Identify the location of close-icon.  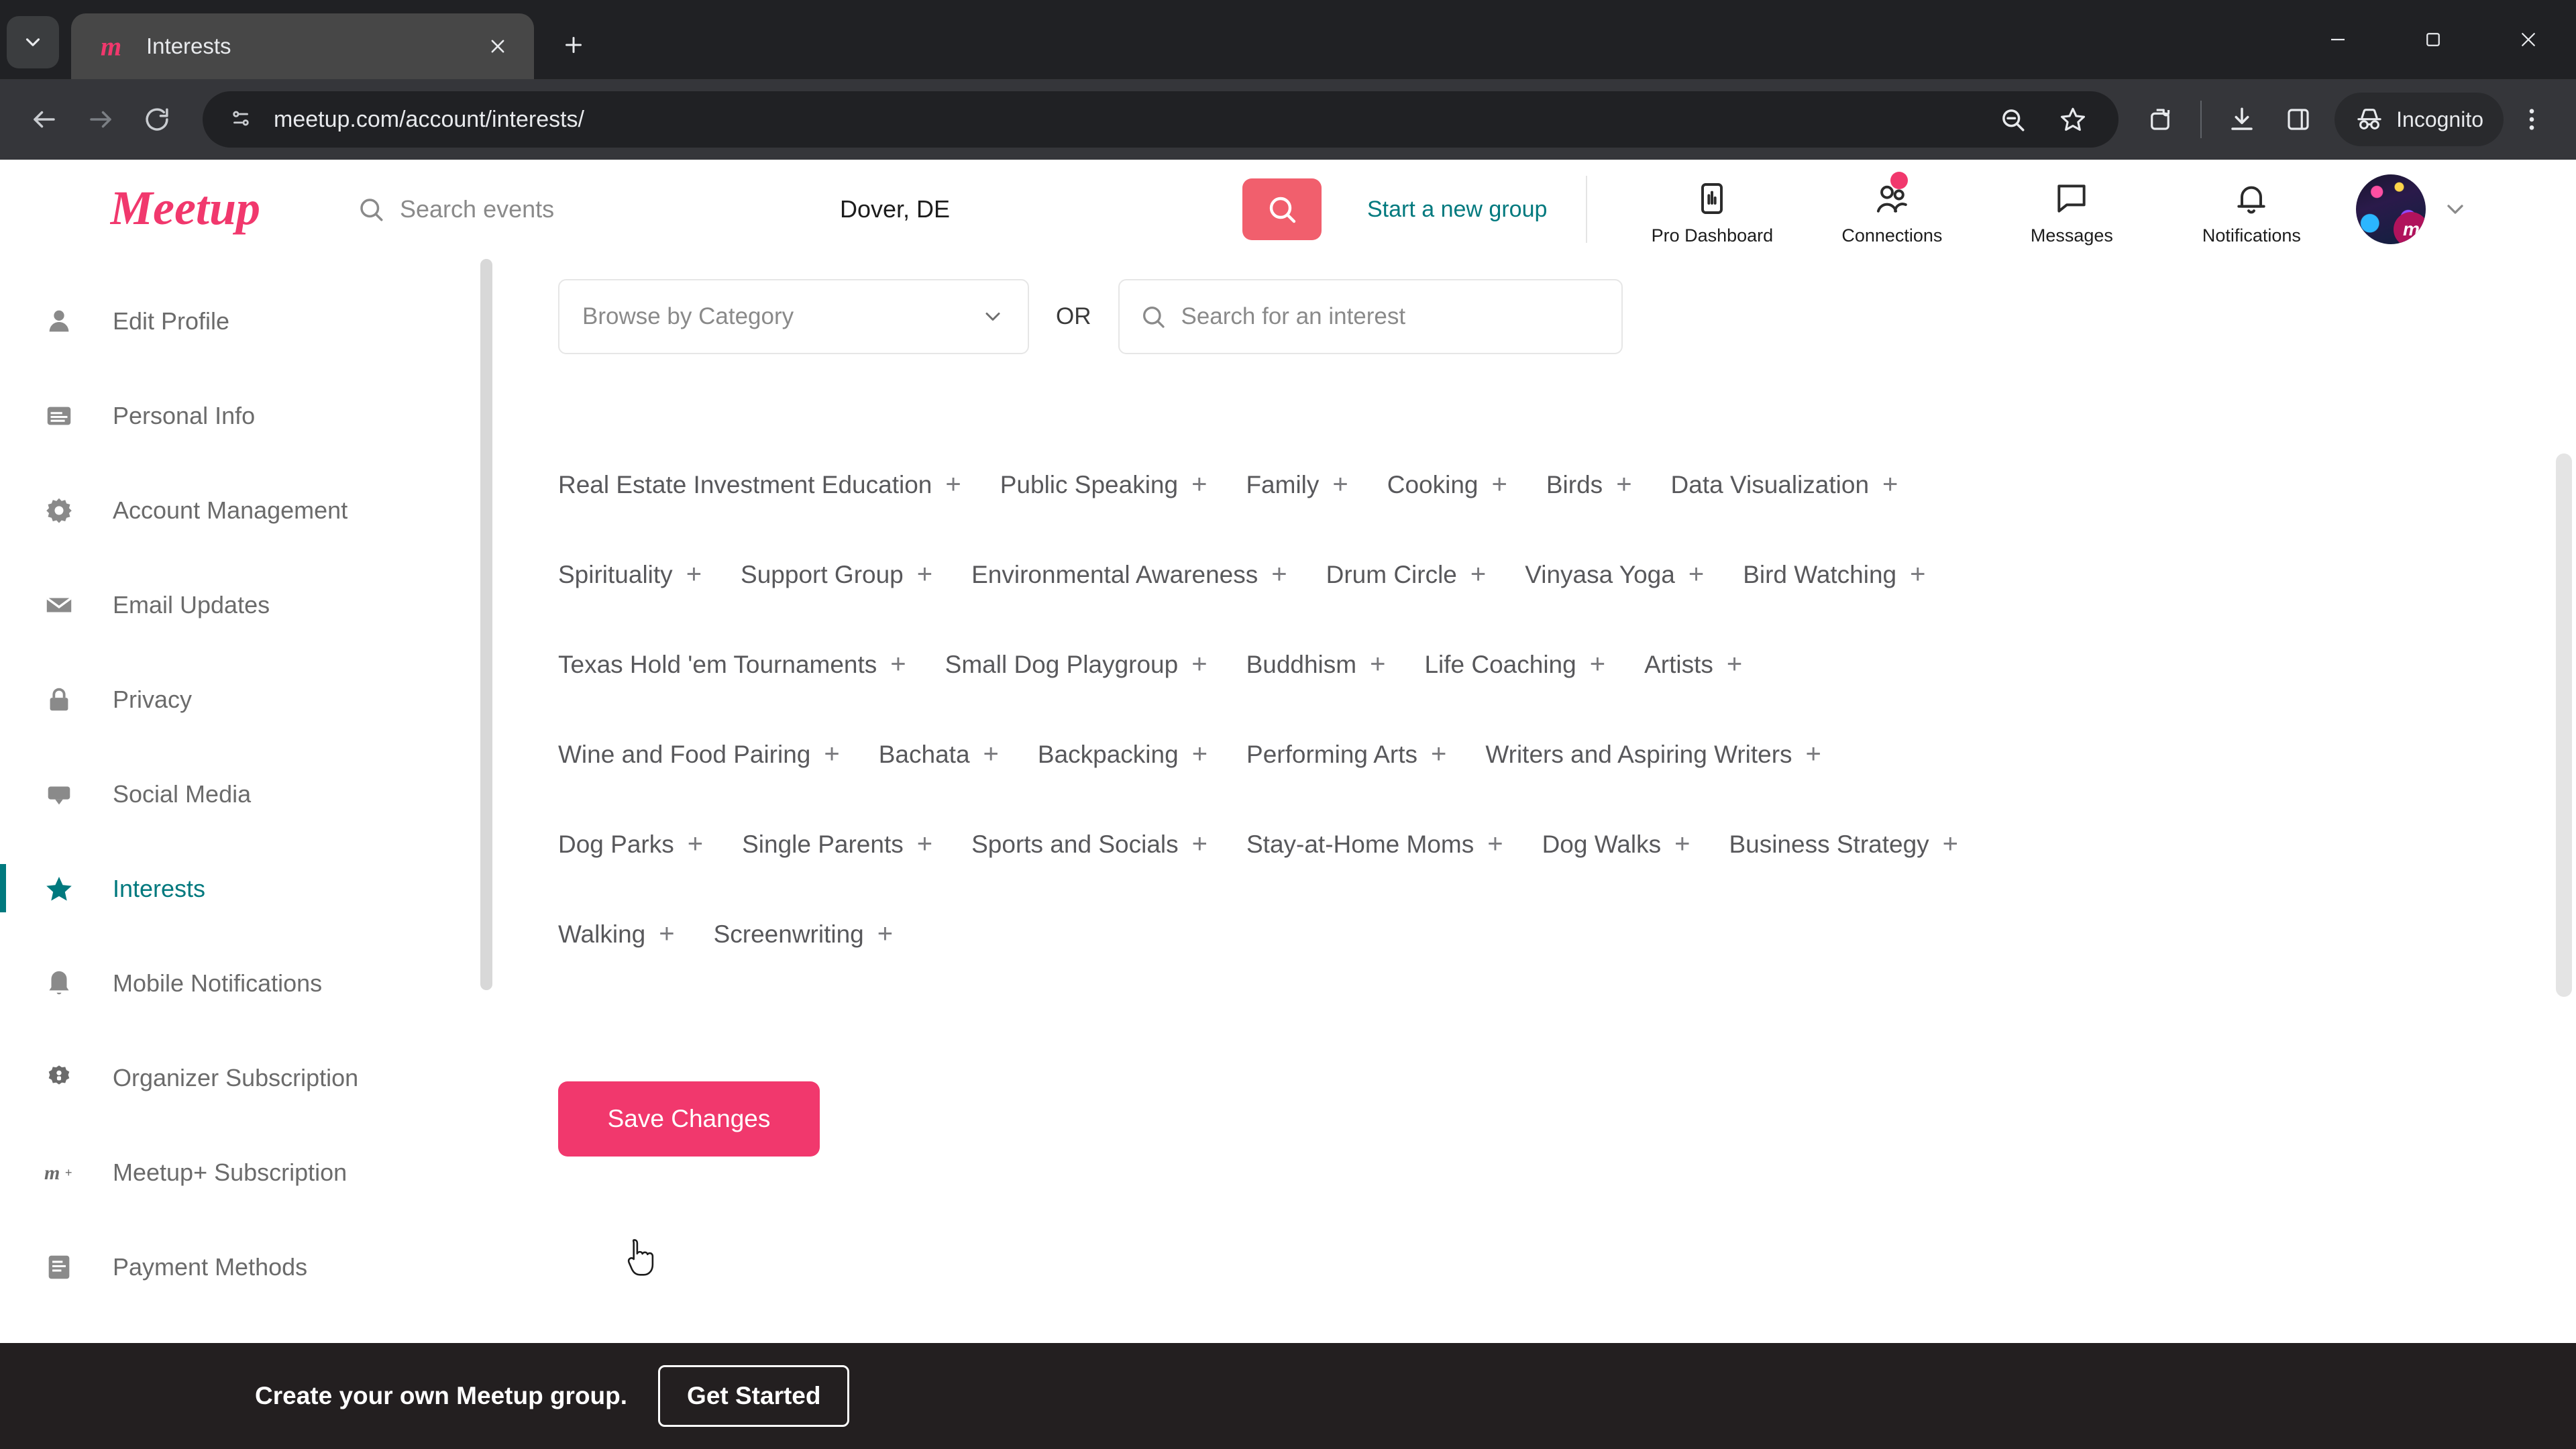
(498, 46).